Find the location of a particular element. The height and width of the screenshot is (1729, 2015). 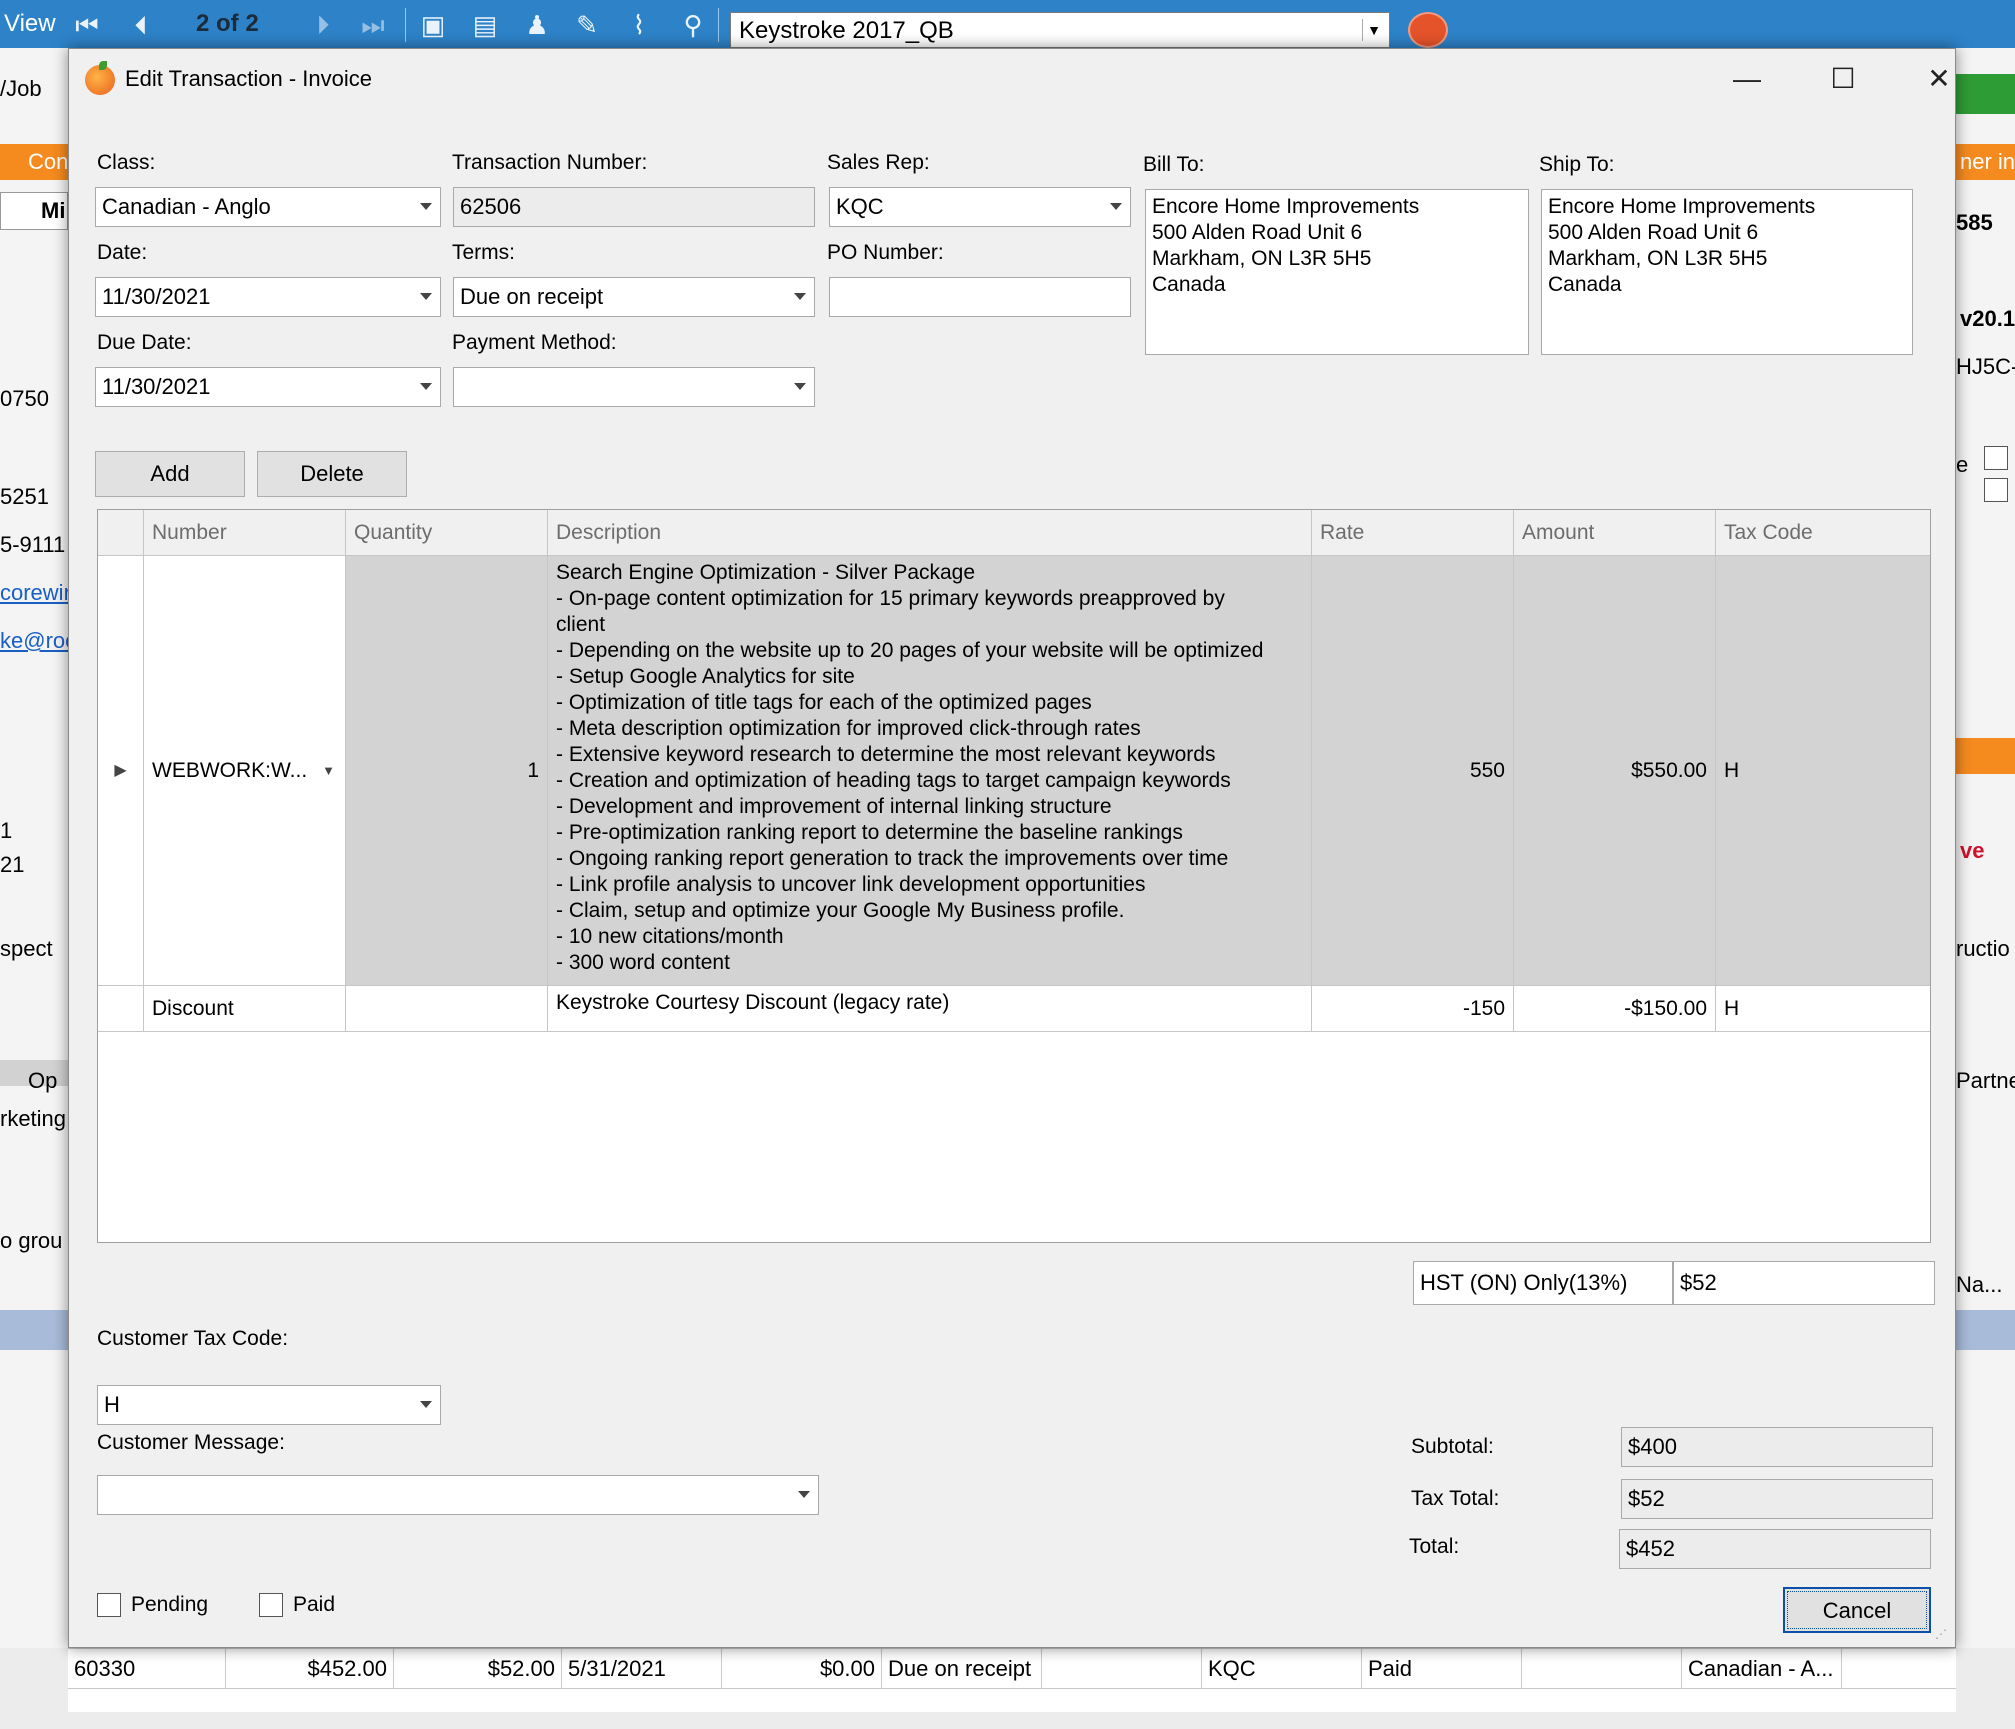

bg-fragment: v20.1 is located at coordinates (1987, 318).